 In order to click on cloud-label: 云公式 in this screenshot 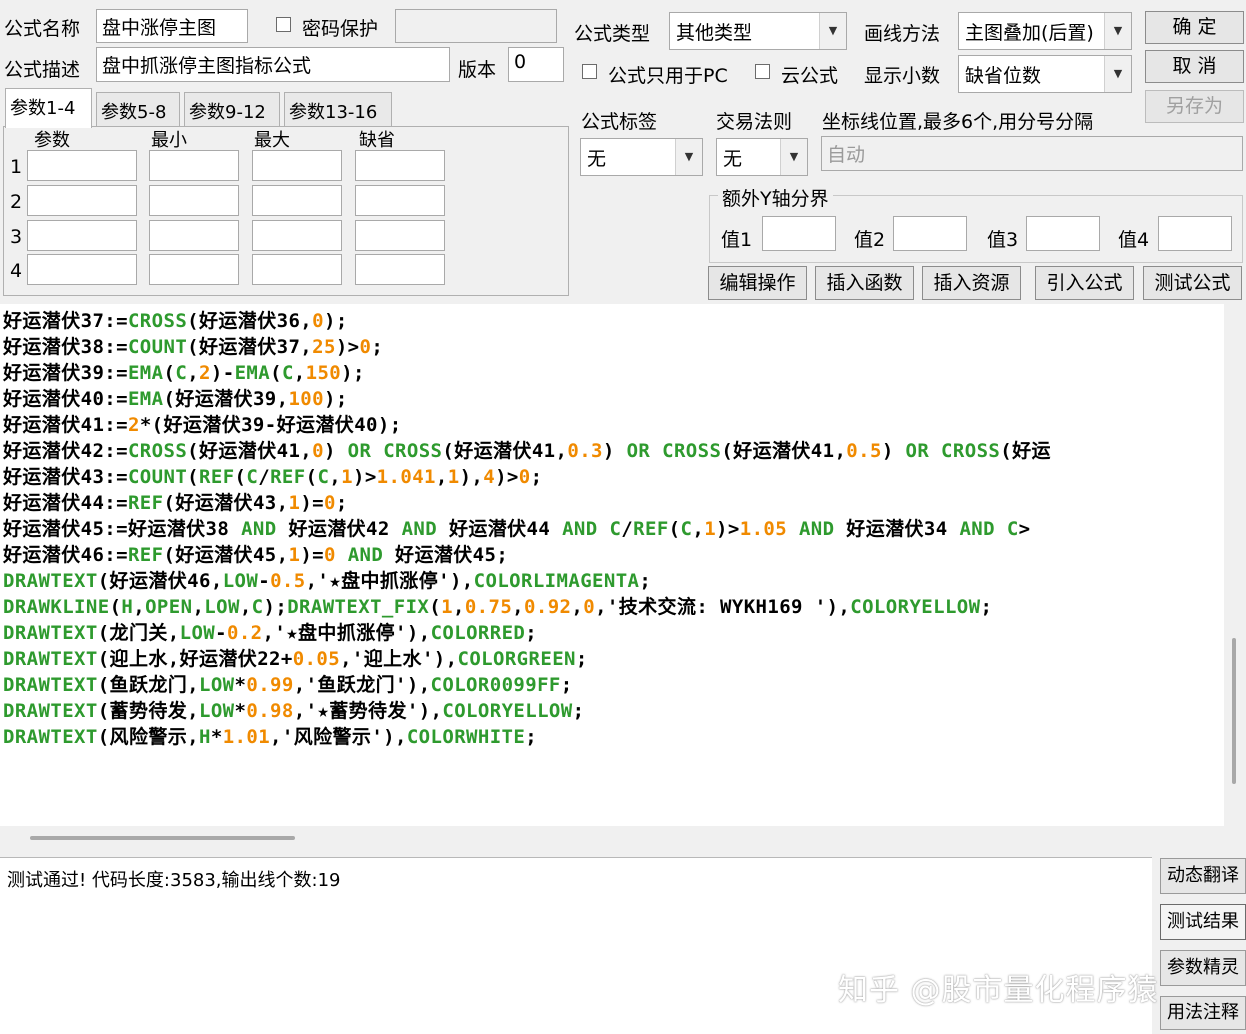, I will do `click(810, 76)`.